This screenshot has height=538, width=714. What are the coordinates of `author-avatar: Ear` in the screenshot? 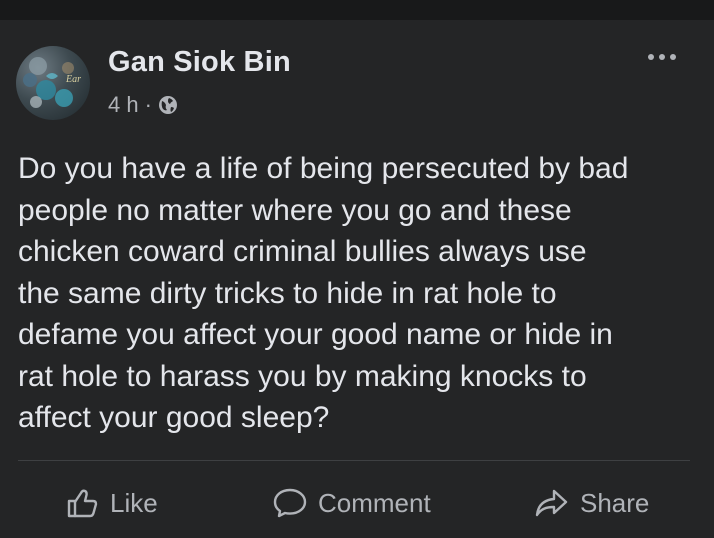 It's located at (53, 83).